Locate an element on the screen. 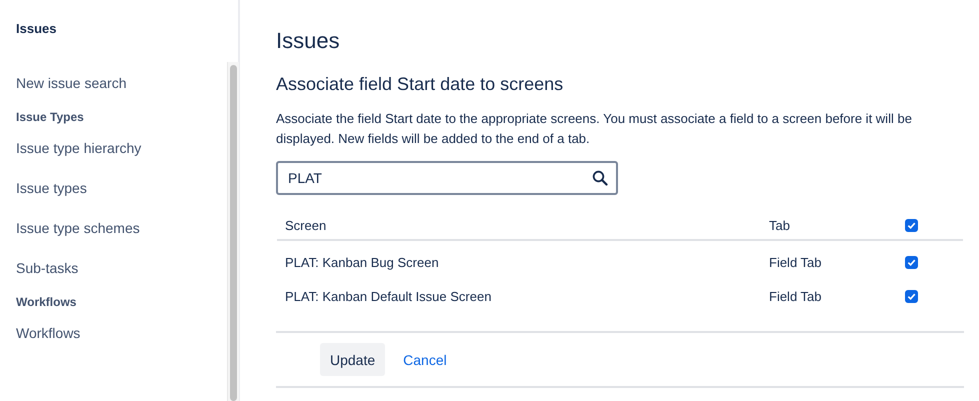 The height and width of the screenshot is (401, 979). sidebar-item: New issue search is located at coordinates (71, 93).